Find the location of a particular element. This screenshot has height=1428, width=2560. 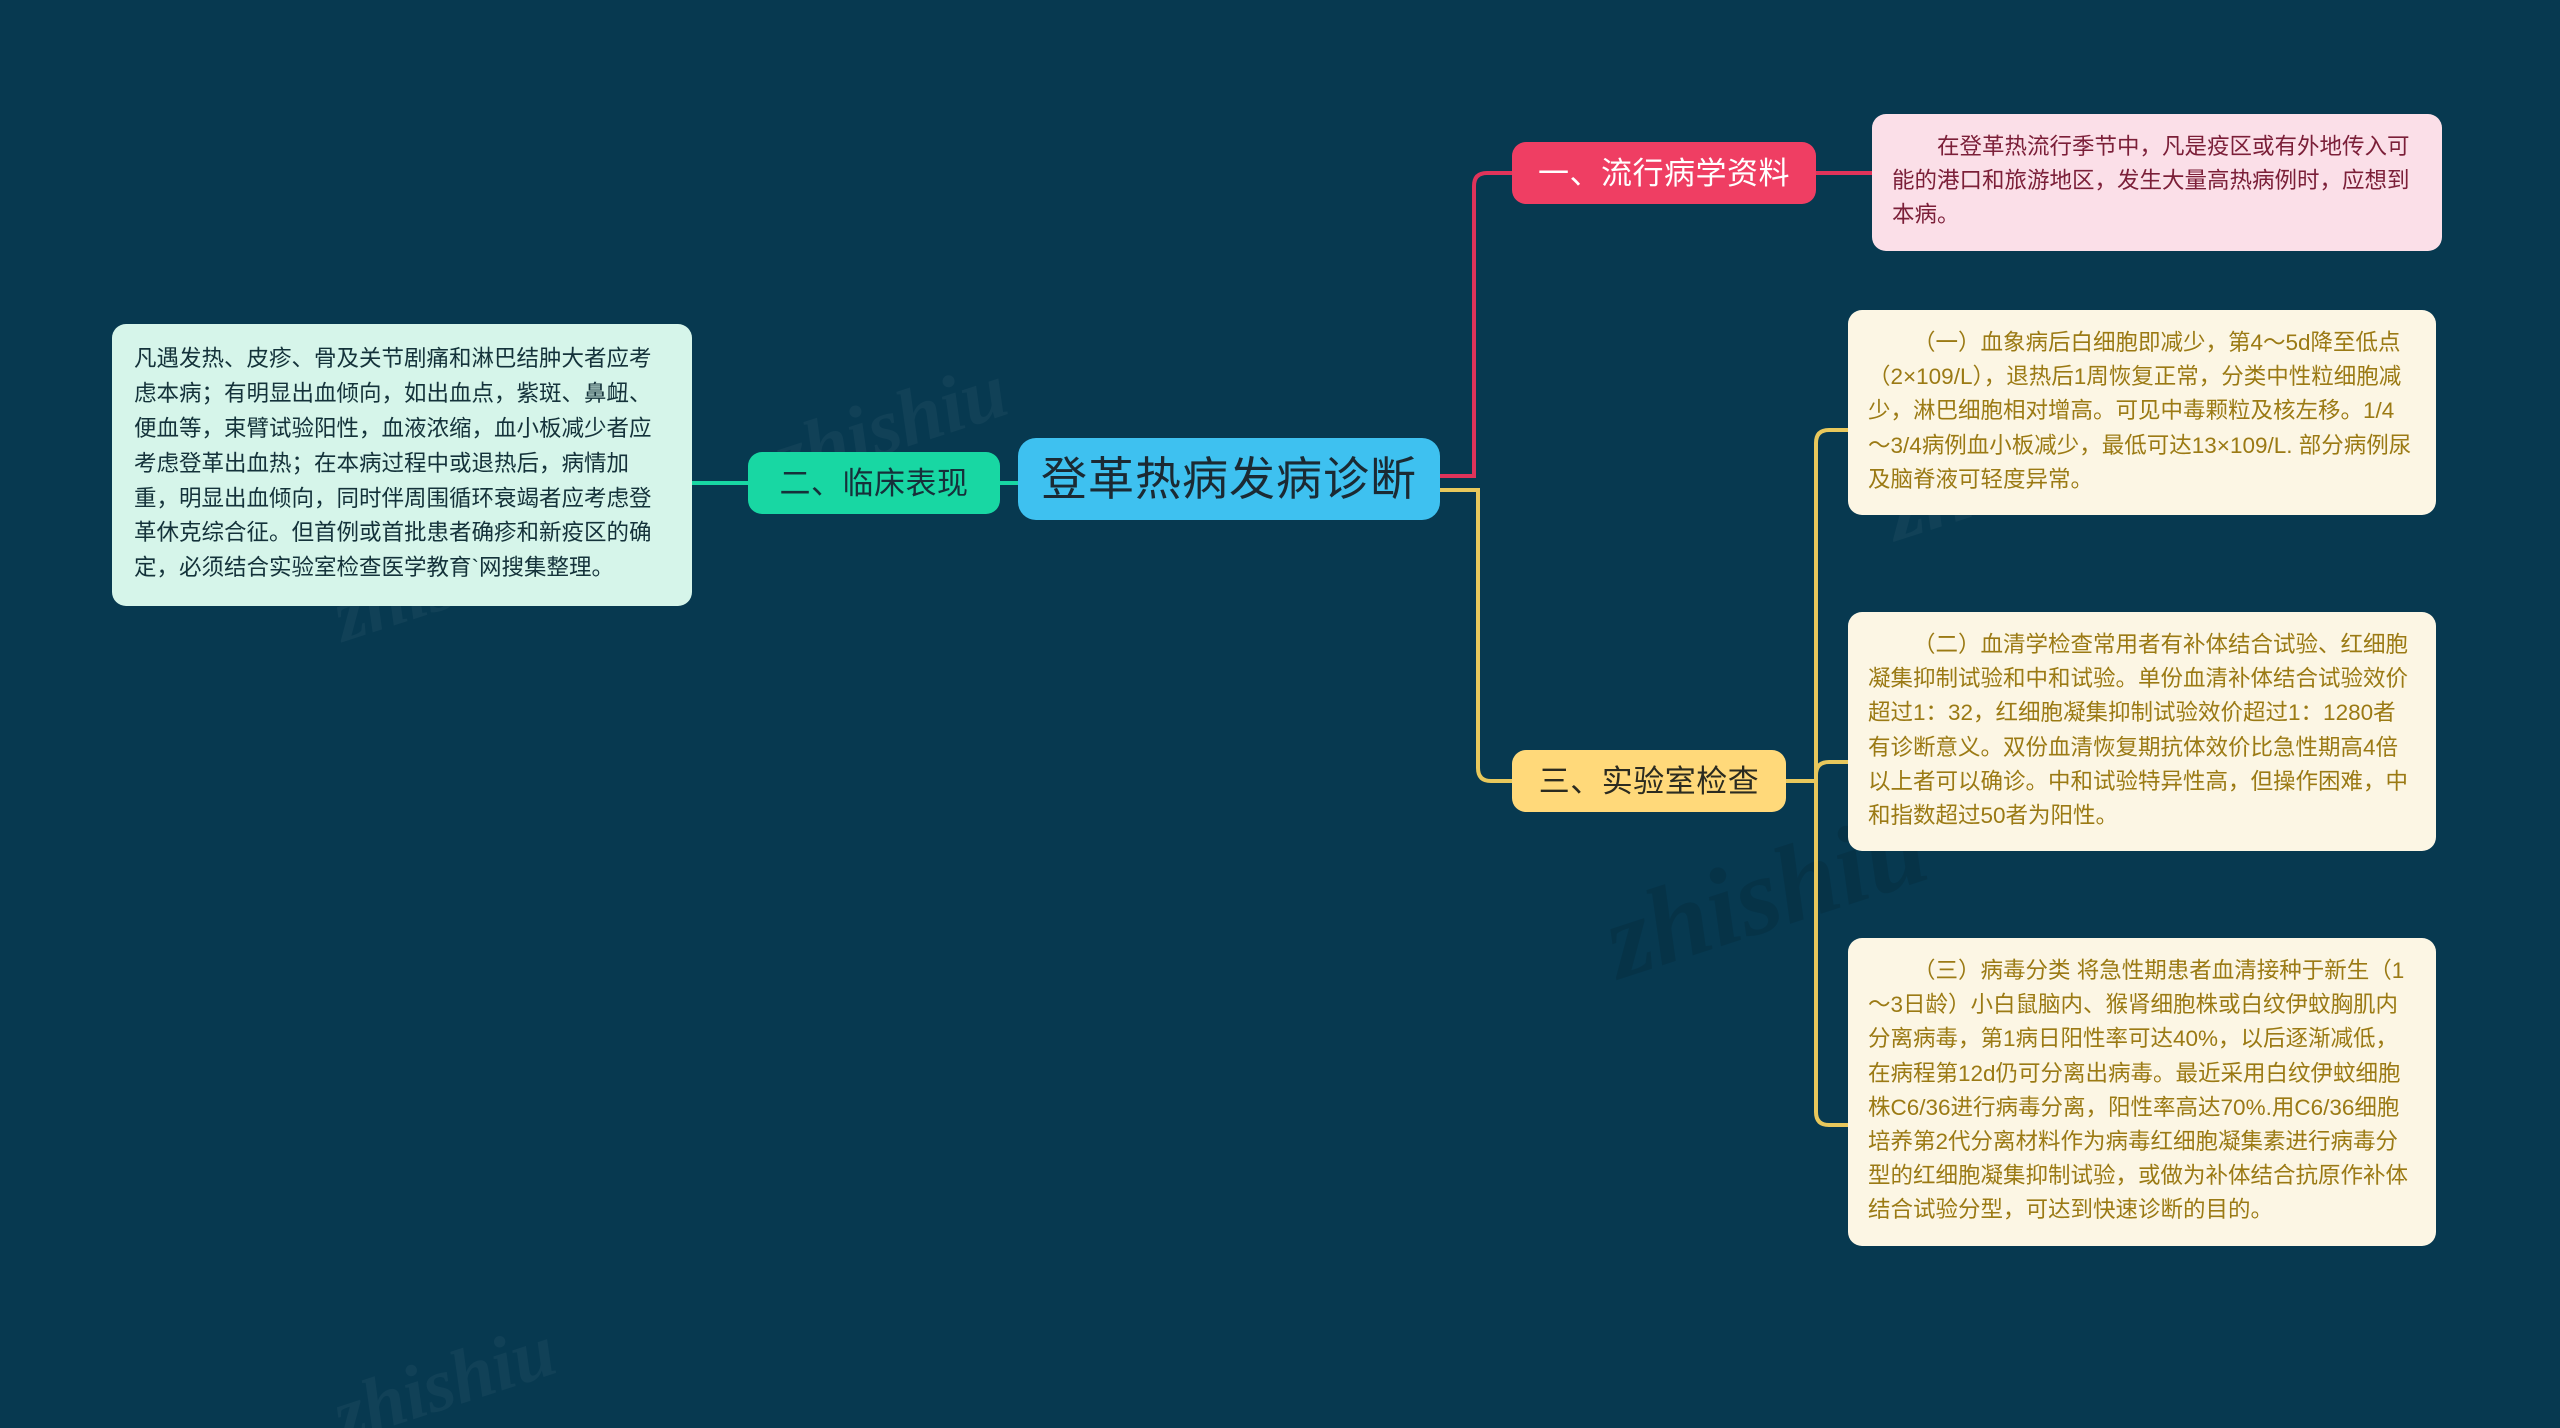

branch-epidemiology: 一、流行病学资料 is located at coordinates (1664, 173).